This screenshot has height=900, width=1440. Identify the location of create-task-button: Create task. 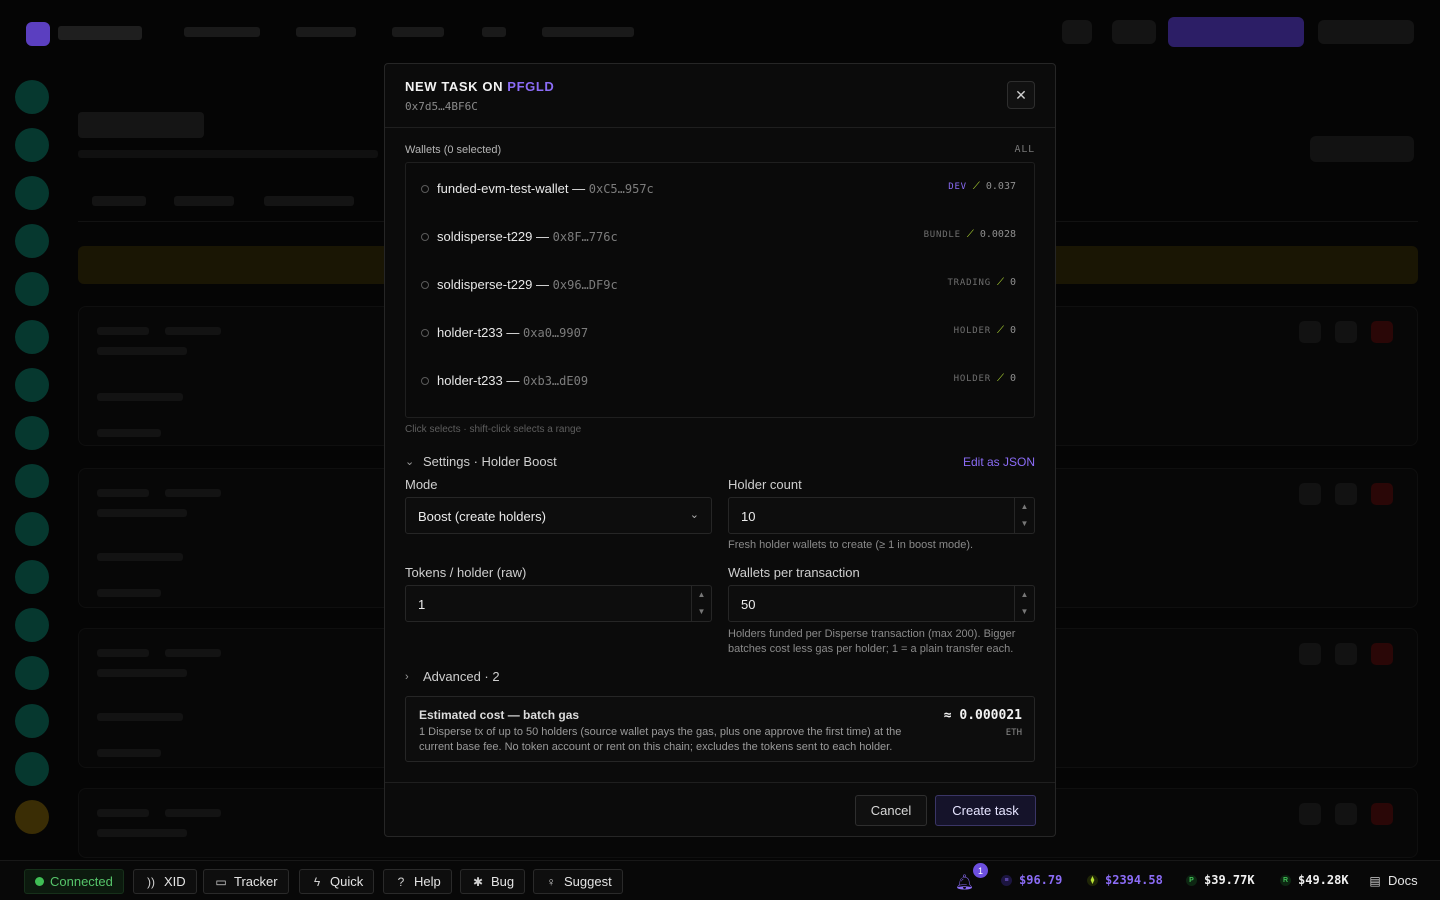
(985, 810).